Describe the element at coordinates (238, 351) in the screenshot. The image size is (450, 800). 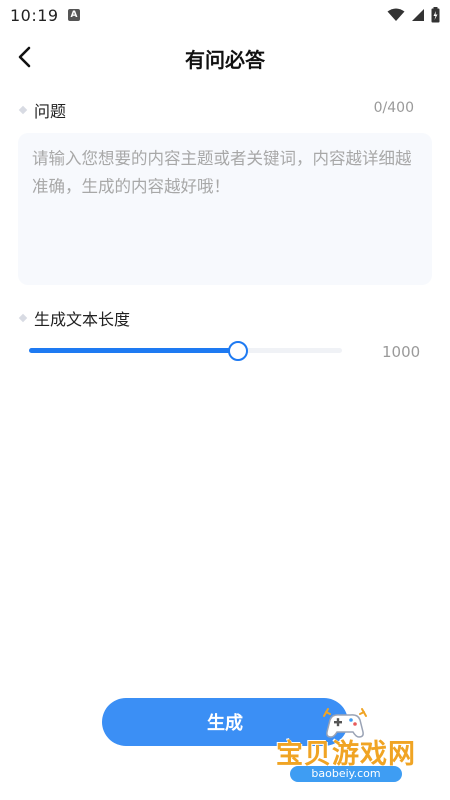
I see `slider-thumb` at that location.